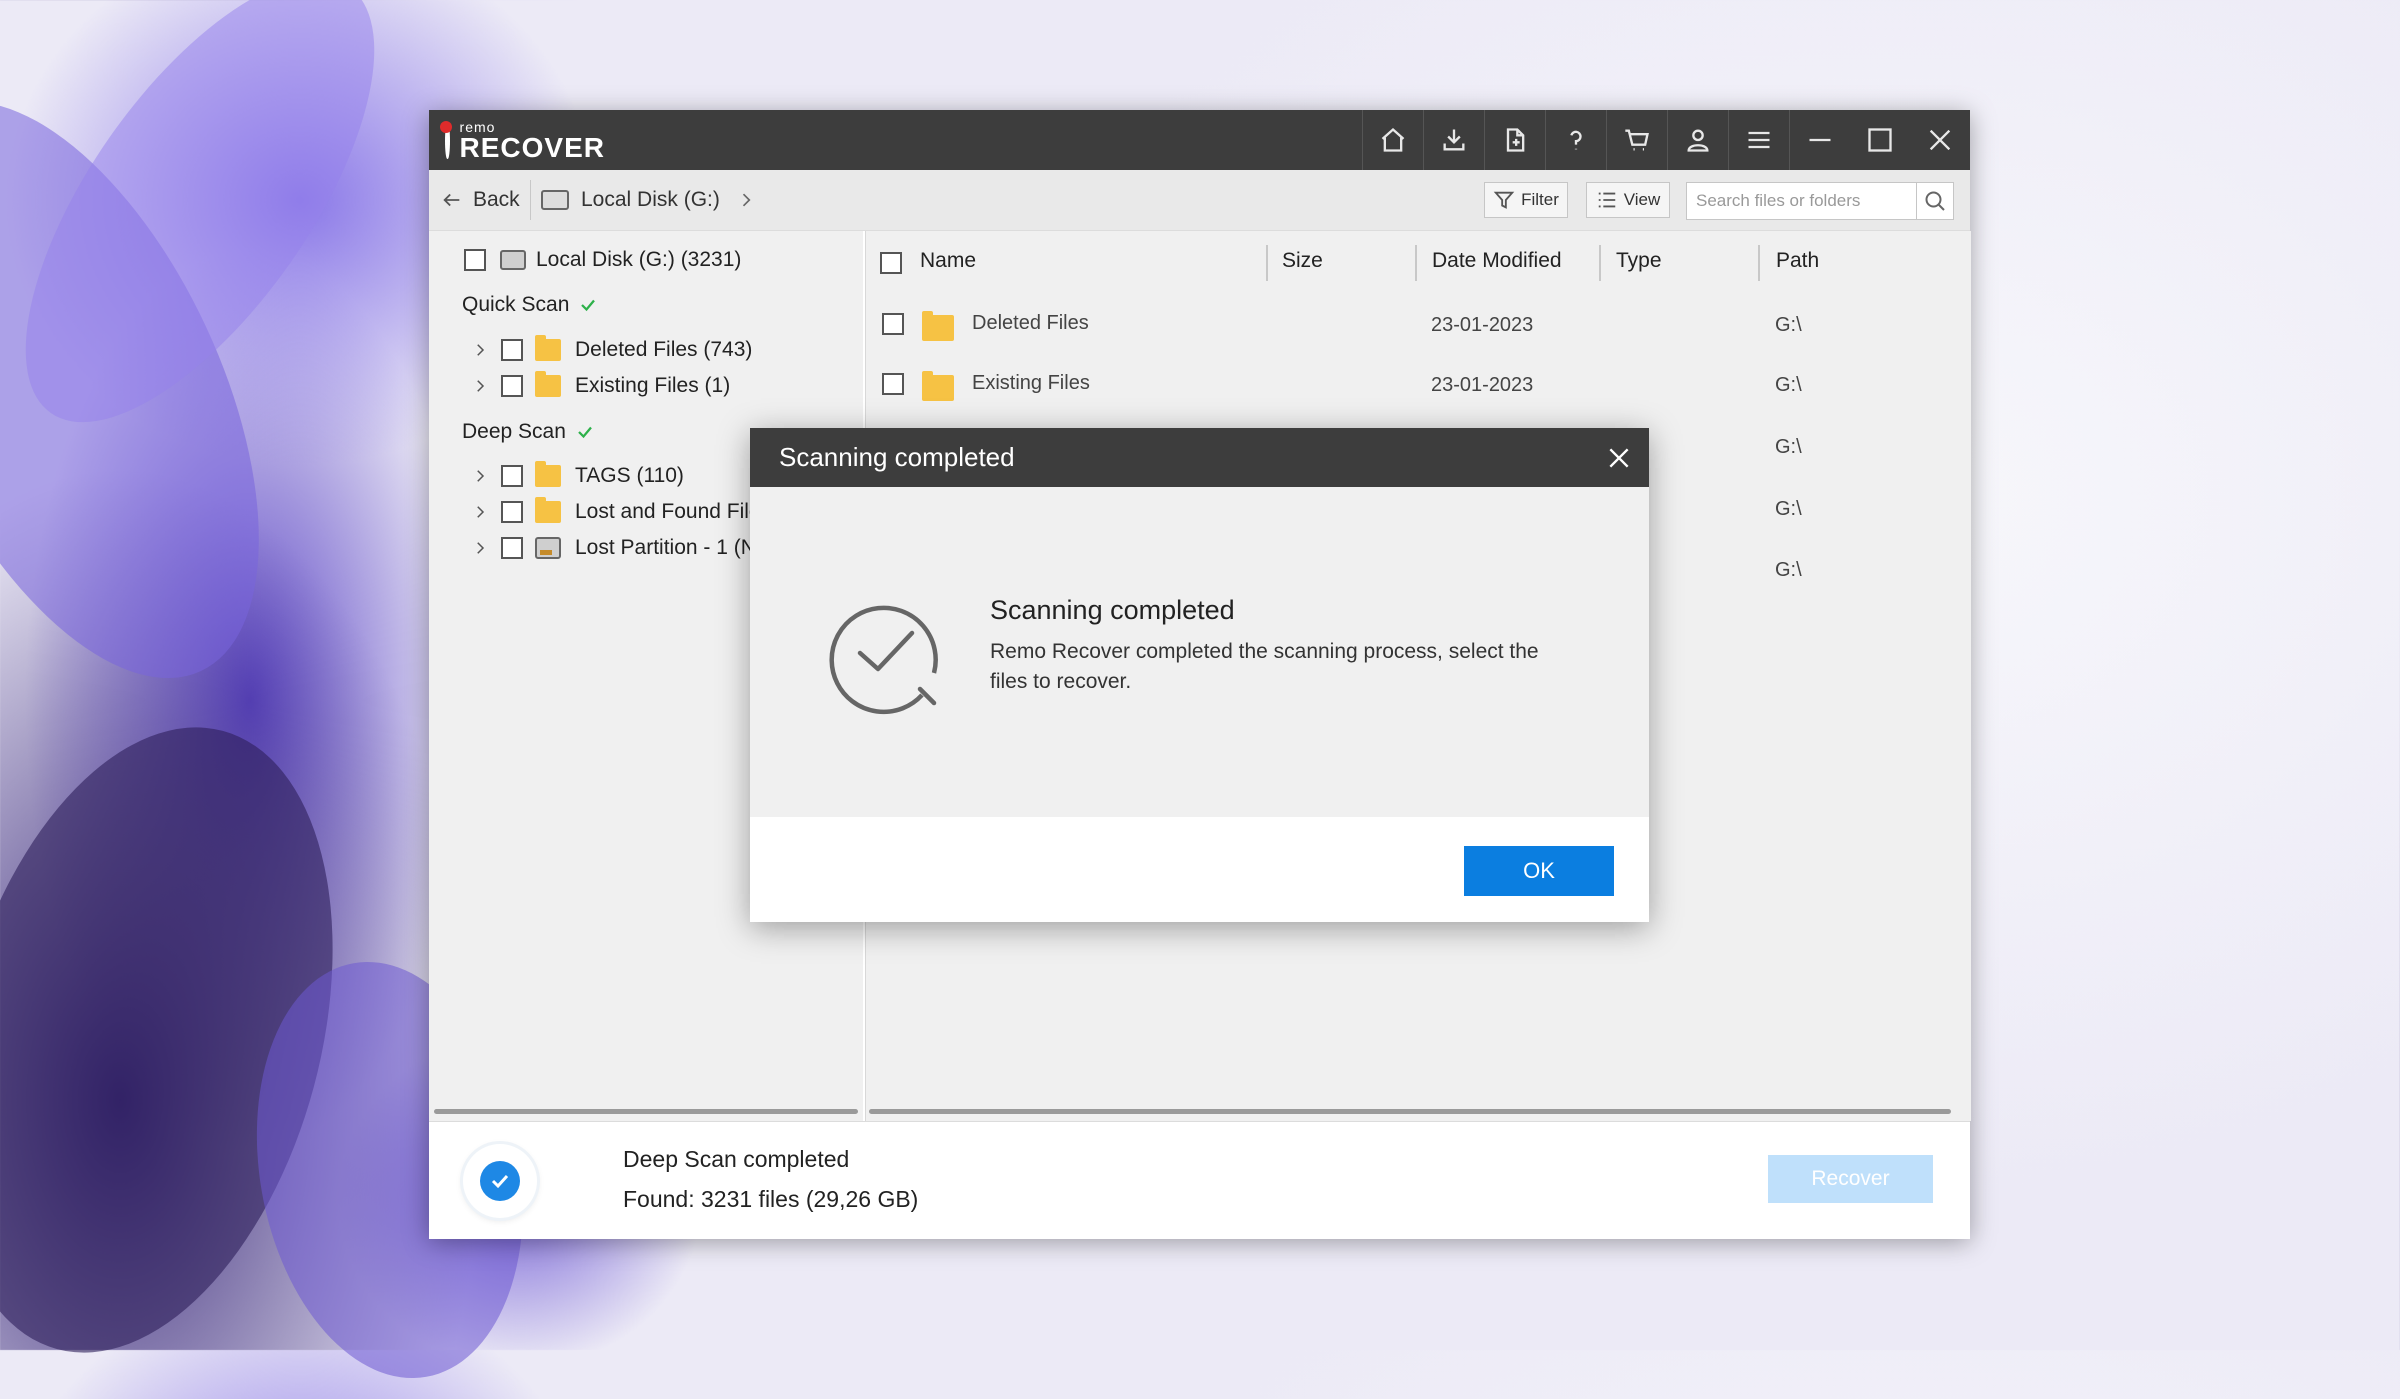  I want to click on dialog-close-button, so click(1619, 458).